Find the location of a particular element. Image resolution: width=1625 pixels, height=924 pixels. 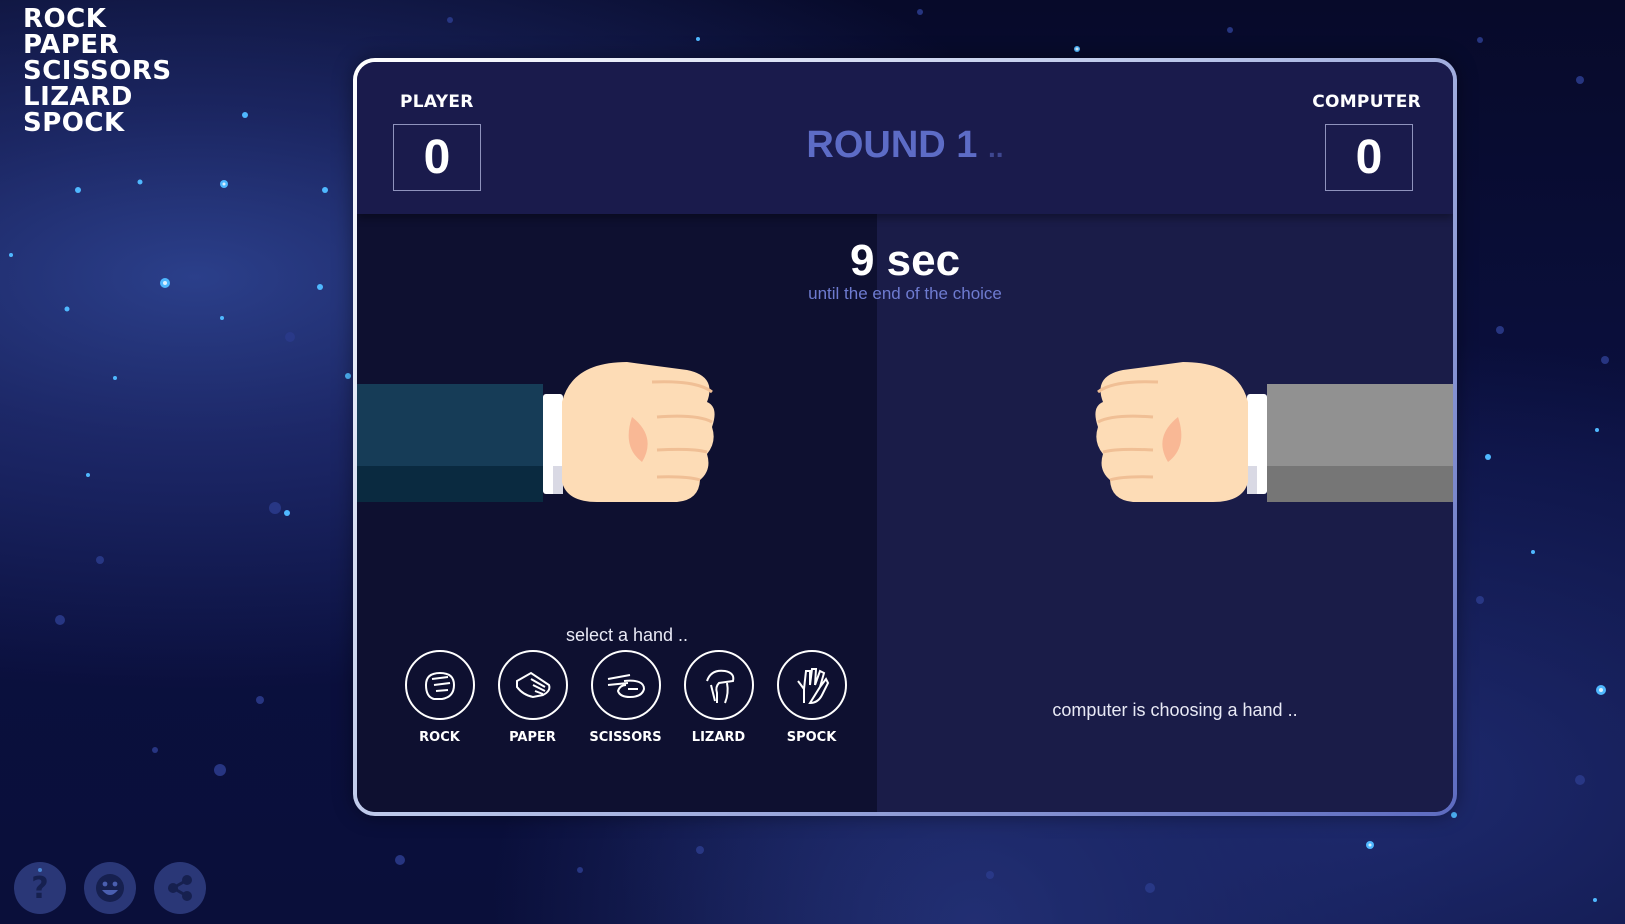

choice-label: SCISSORS is located at coordinates (625, 737).